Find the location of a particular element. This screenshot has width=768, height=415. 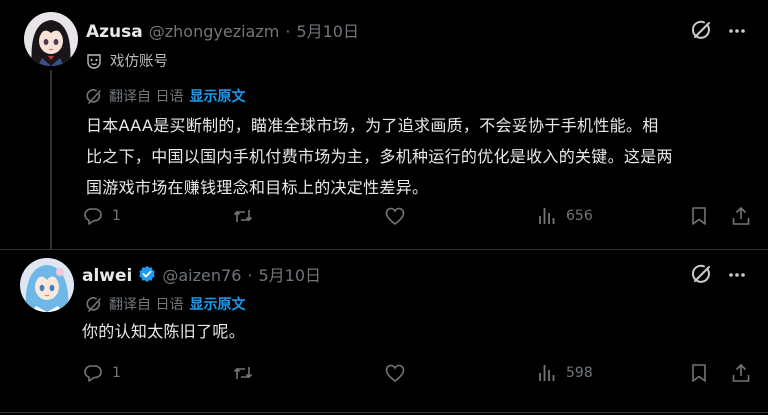

view-count: 656 is located at coordinates (579, 216).